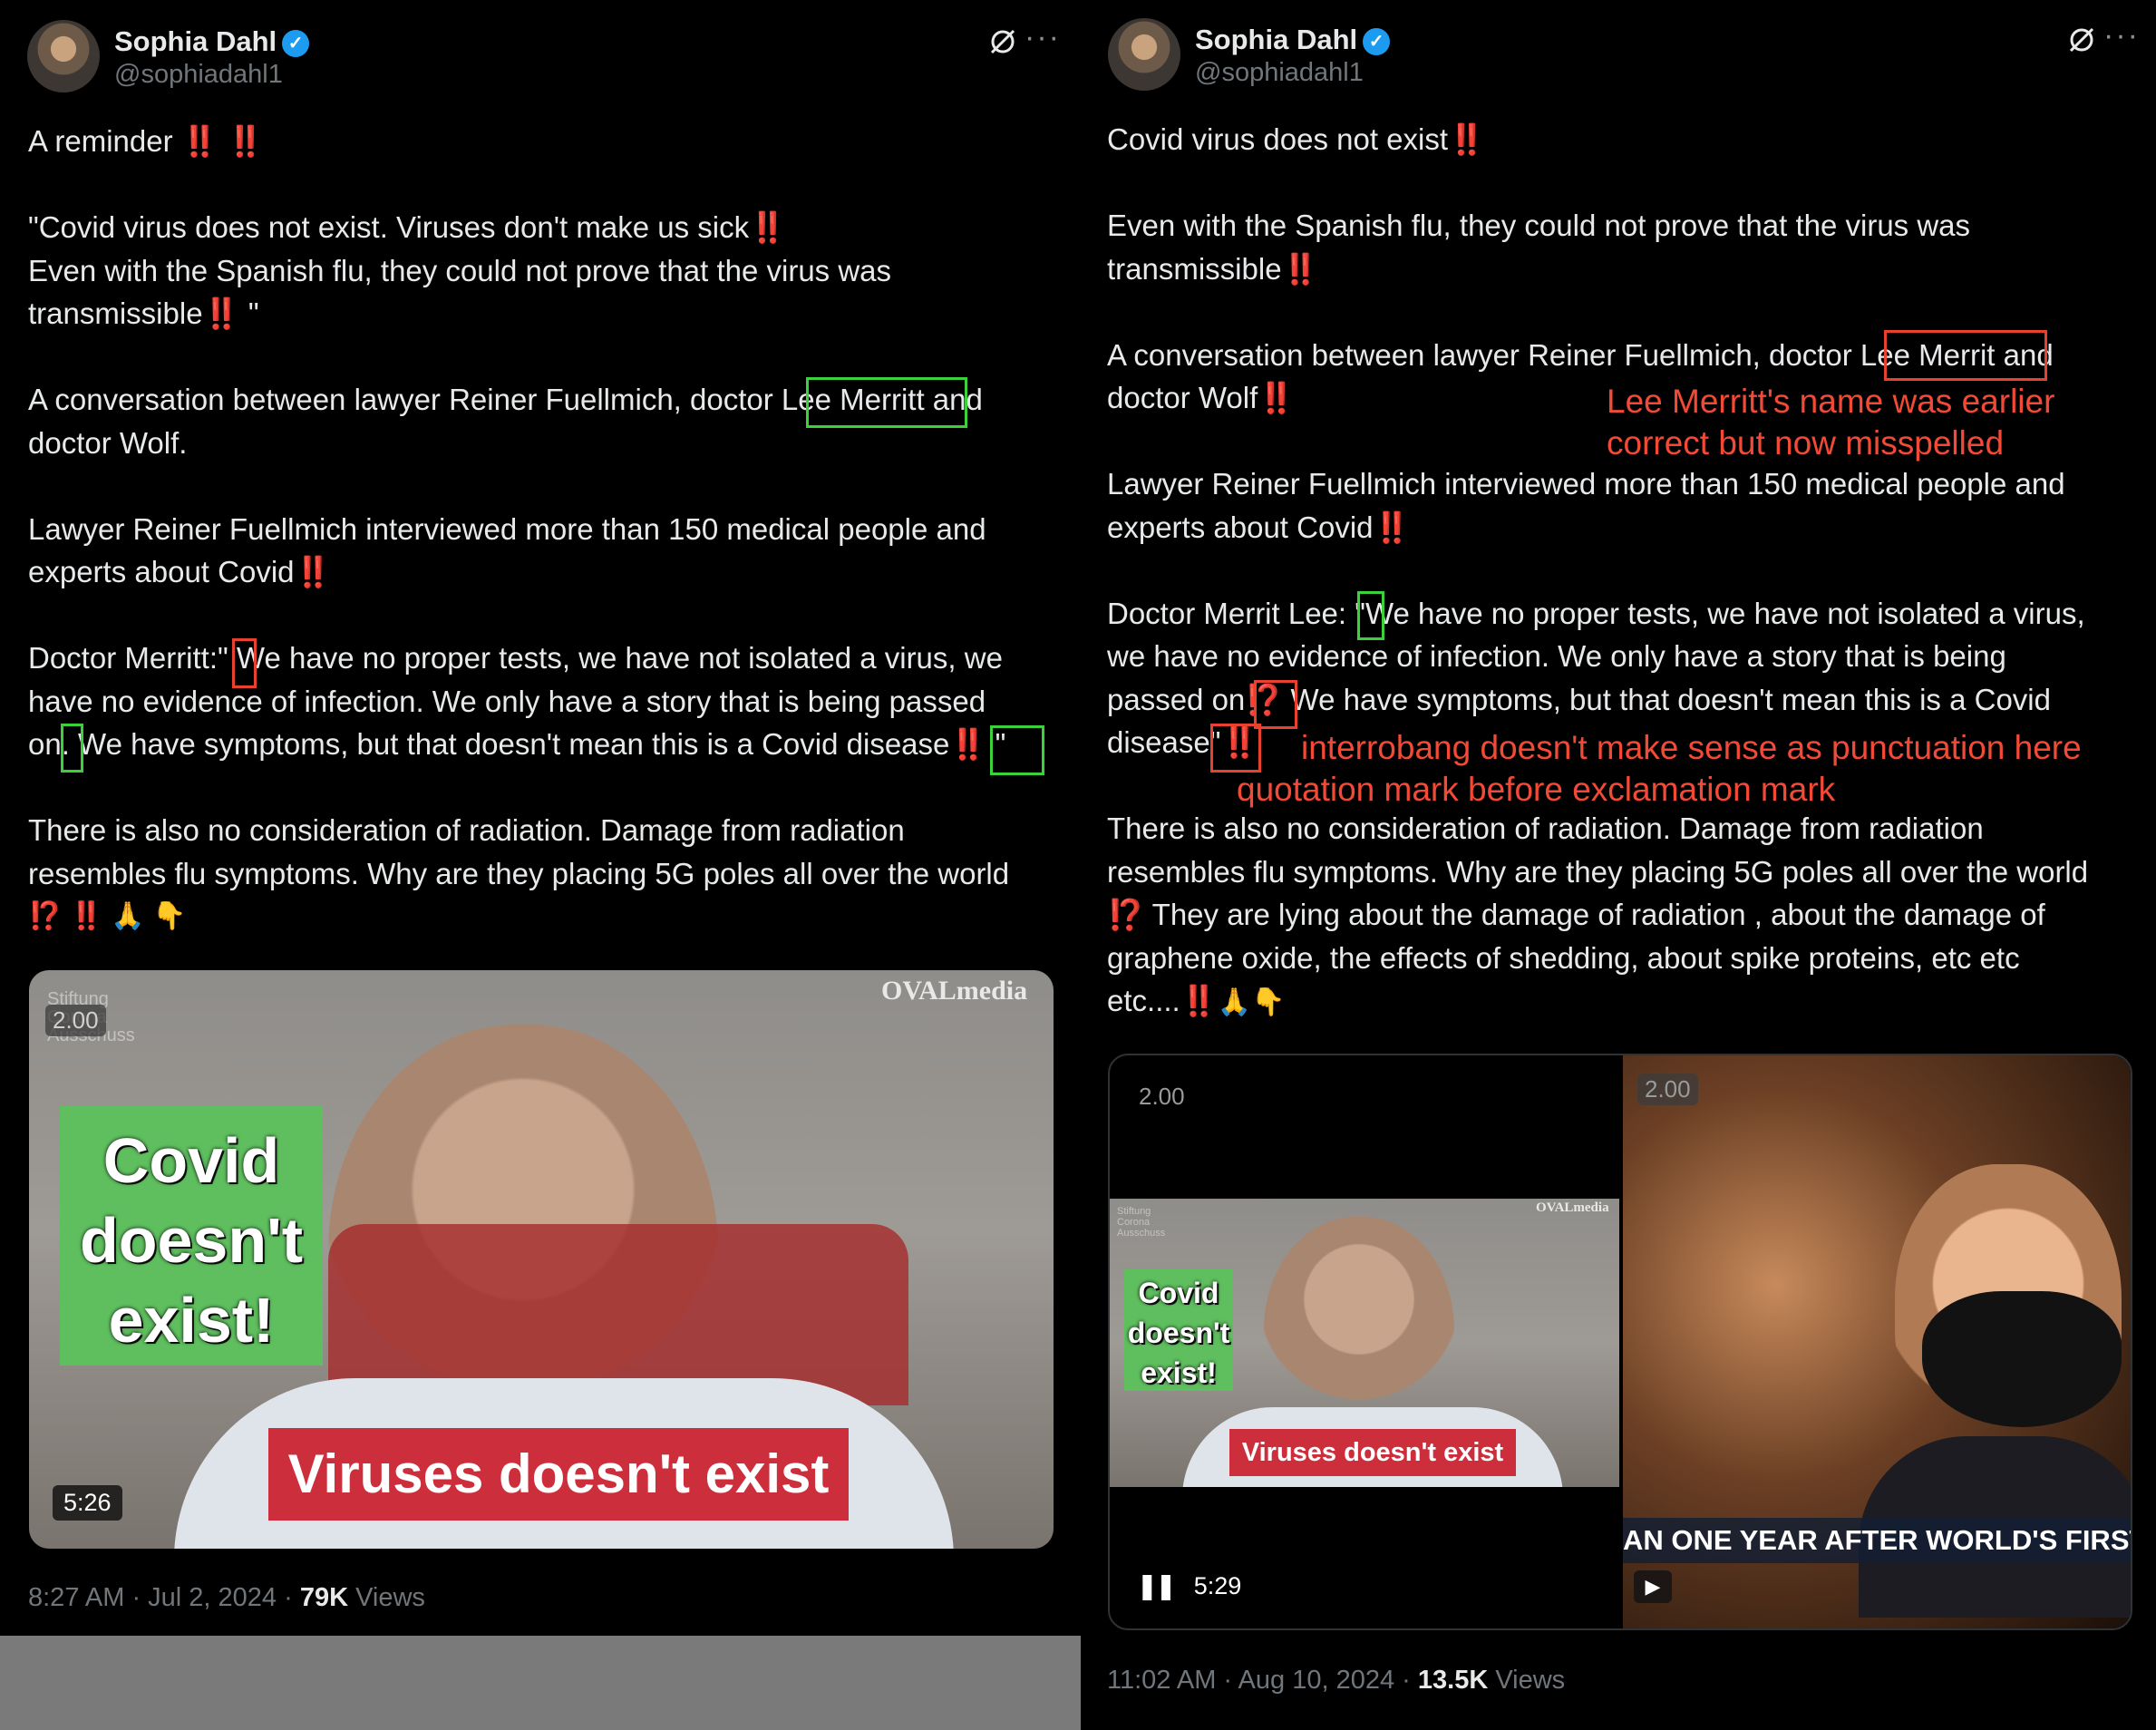 This screenshot has height=1730, width=2156. I want to click on tweet-line: passed on, so click(1176, 699).